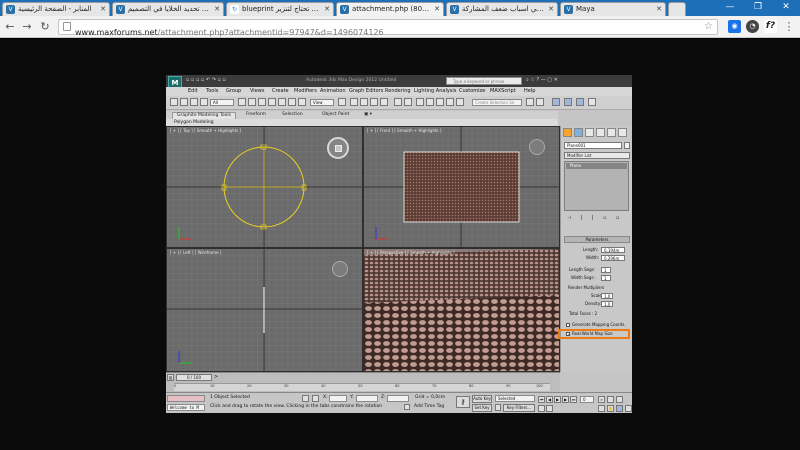  I want to click on auto-key-button: Auto Key, so click(482, 399).